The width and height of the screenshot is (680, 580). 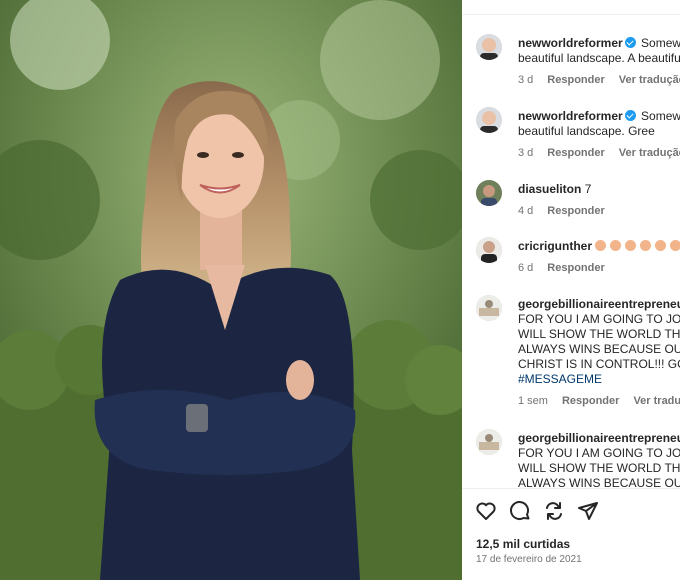 What do you see at coordinates (526, 211) in the screenshot?
I see `comment-time: 4 d` at bounding box center [526, 211].